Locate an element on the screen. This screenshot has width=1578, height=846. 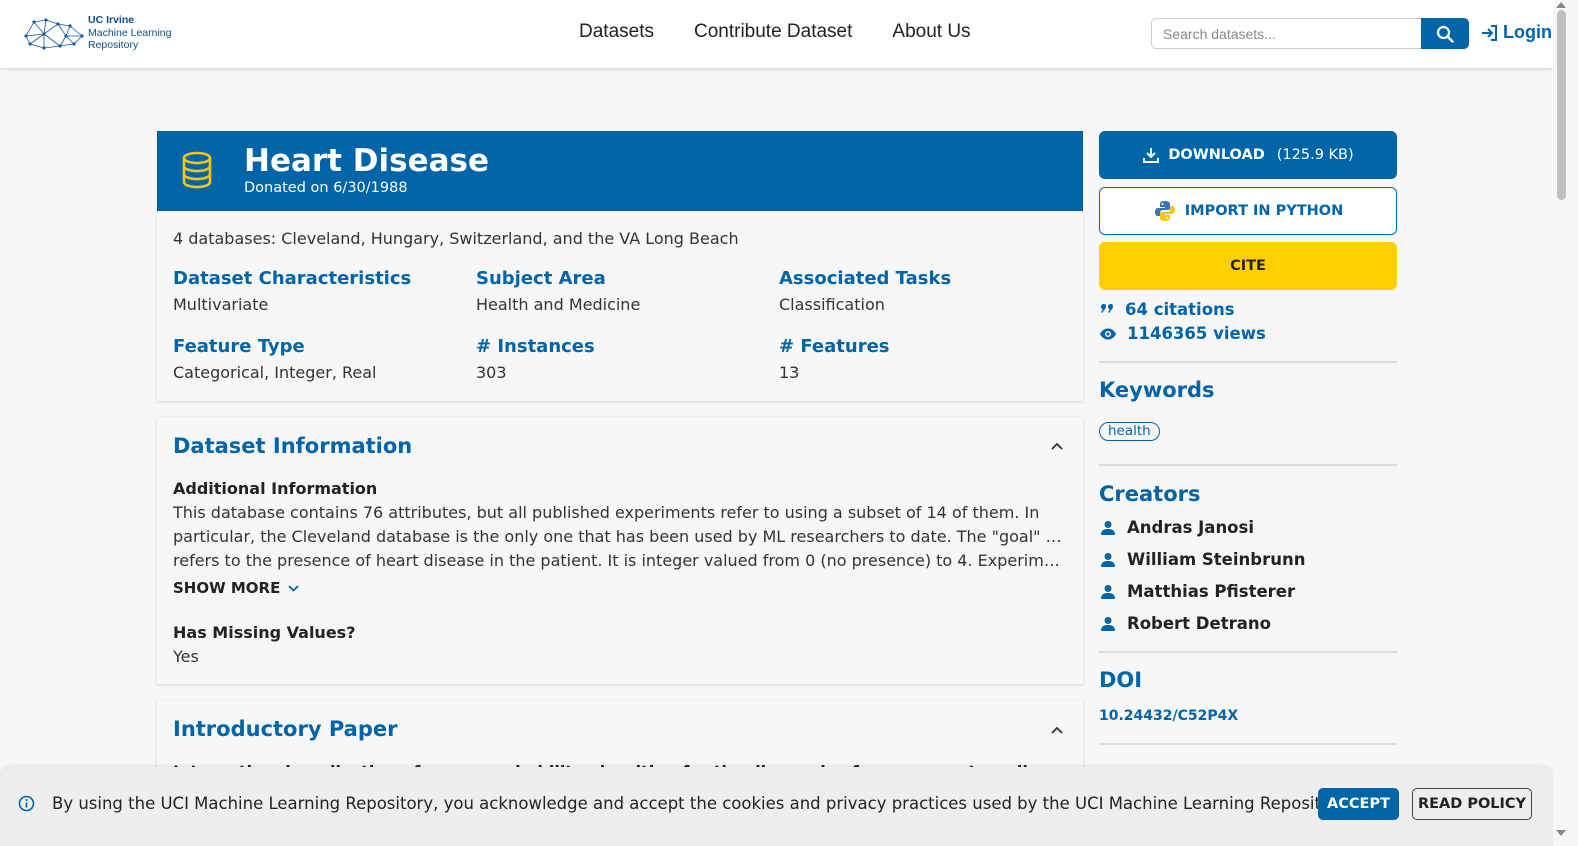
main-nav: Datasets Contribute Dataset About Us is located at coordinates (775, 32).